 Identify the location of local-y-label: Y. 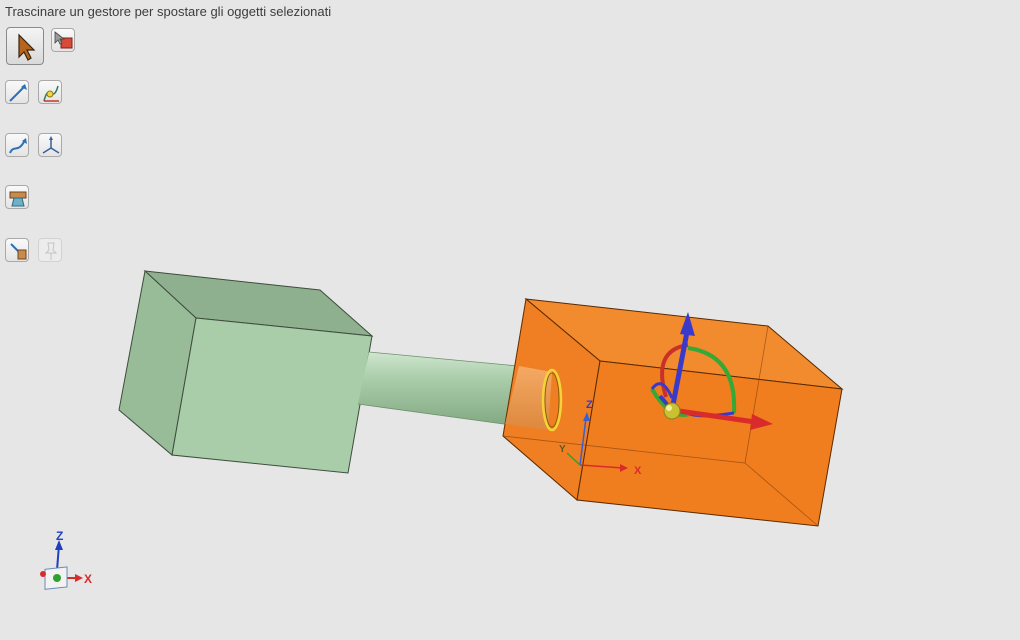
(562, 449).